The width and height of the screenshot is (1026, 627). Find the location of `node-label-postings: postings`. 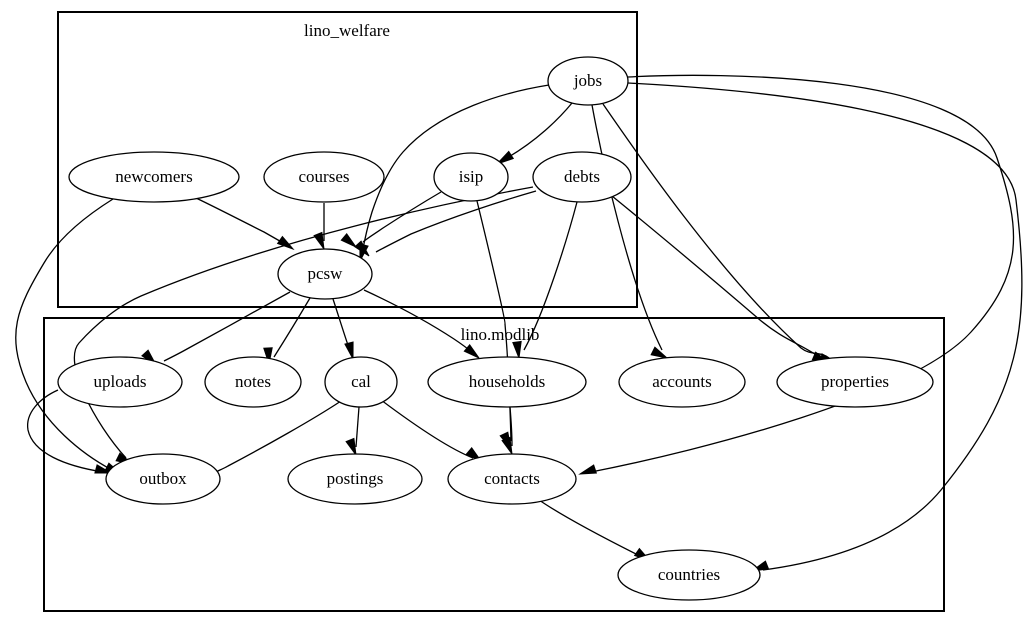

node-label-postings: postings is located at coordinates (355, 478).